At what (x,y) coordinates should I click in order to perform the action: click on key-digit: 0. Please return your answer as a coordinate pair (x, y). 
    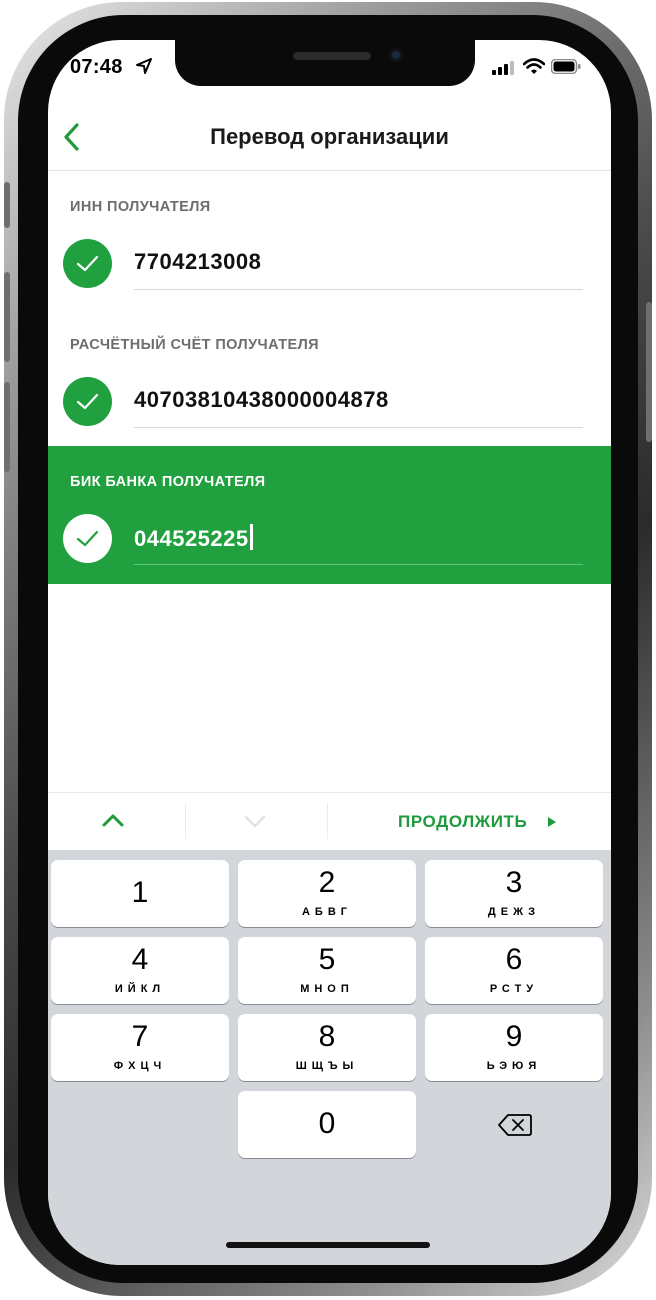
    Looking at the image, I should click on (327, 1123).